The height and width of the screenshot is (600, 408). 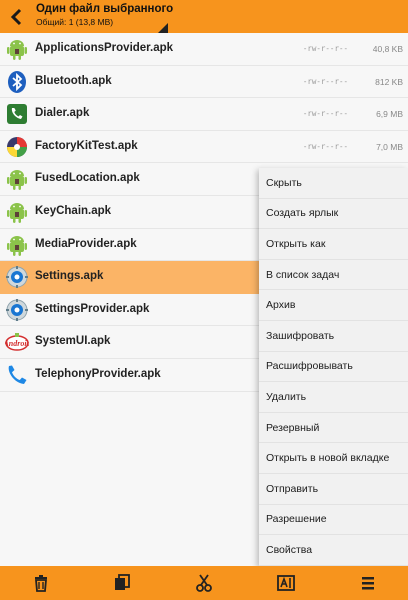 What do you see at coordinates (333, 428) in the screenshot?
I see `menu-item: Резервный` at bounding box center [333, 428].